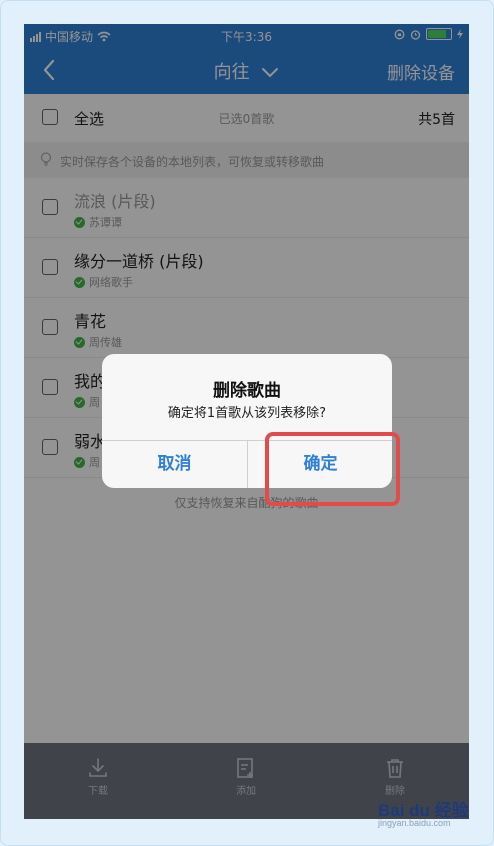 The height and width of the screenshot is (846, 494). I want to click on watermark-url: jingyan.baidu.com, so click(414, 823).